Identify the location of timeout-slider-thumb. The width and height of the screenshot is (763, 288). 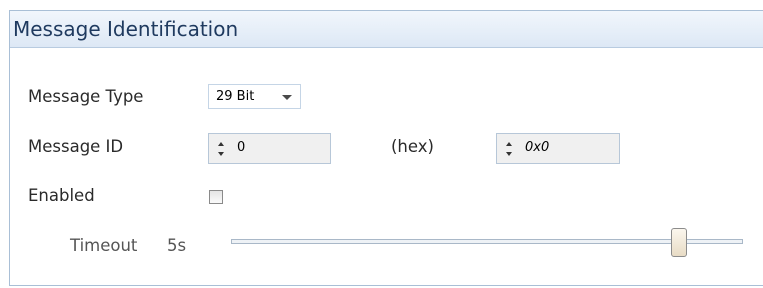
(679, 242).